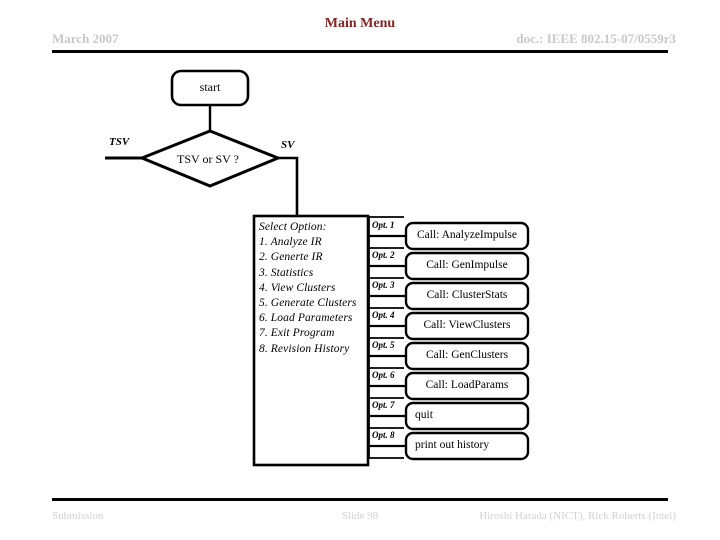  Describe the element at coordinates (313, 273) in the screenshot. I see `option-list-item: 3. Statistics` at that location.